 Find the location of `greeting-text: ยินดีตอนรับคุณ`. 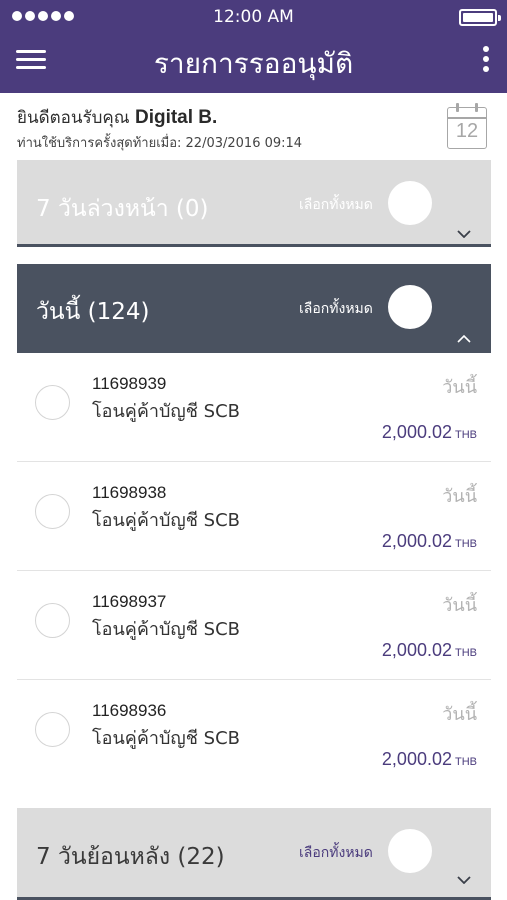

greeting-text: ยินดีตอนรับคุณ is located at coordinates (73, 118).